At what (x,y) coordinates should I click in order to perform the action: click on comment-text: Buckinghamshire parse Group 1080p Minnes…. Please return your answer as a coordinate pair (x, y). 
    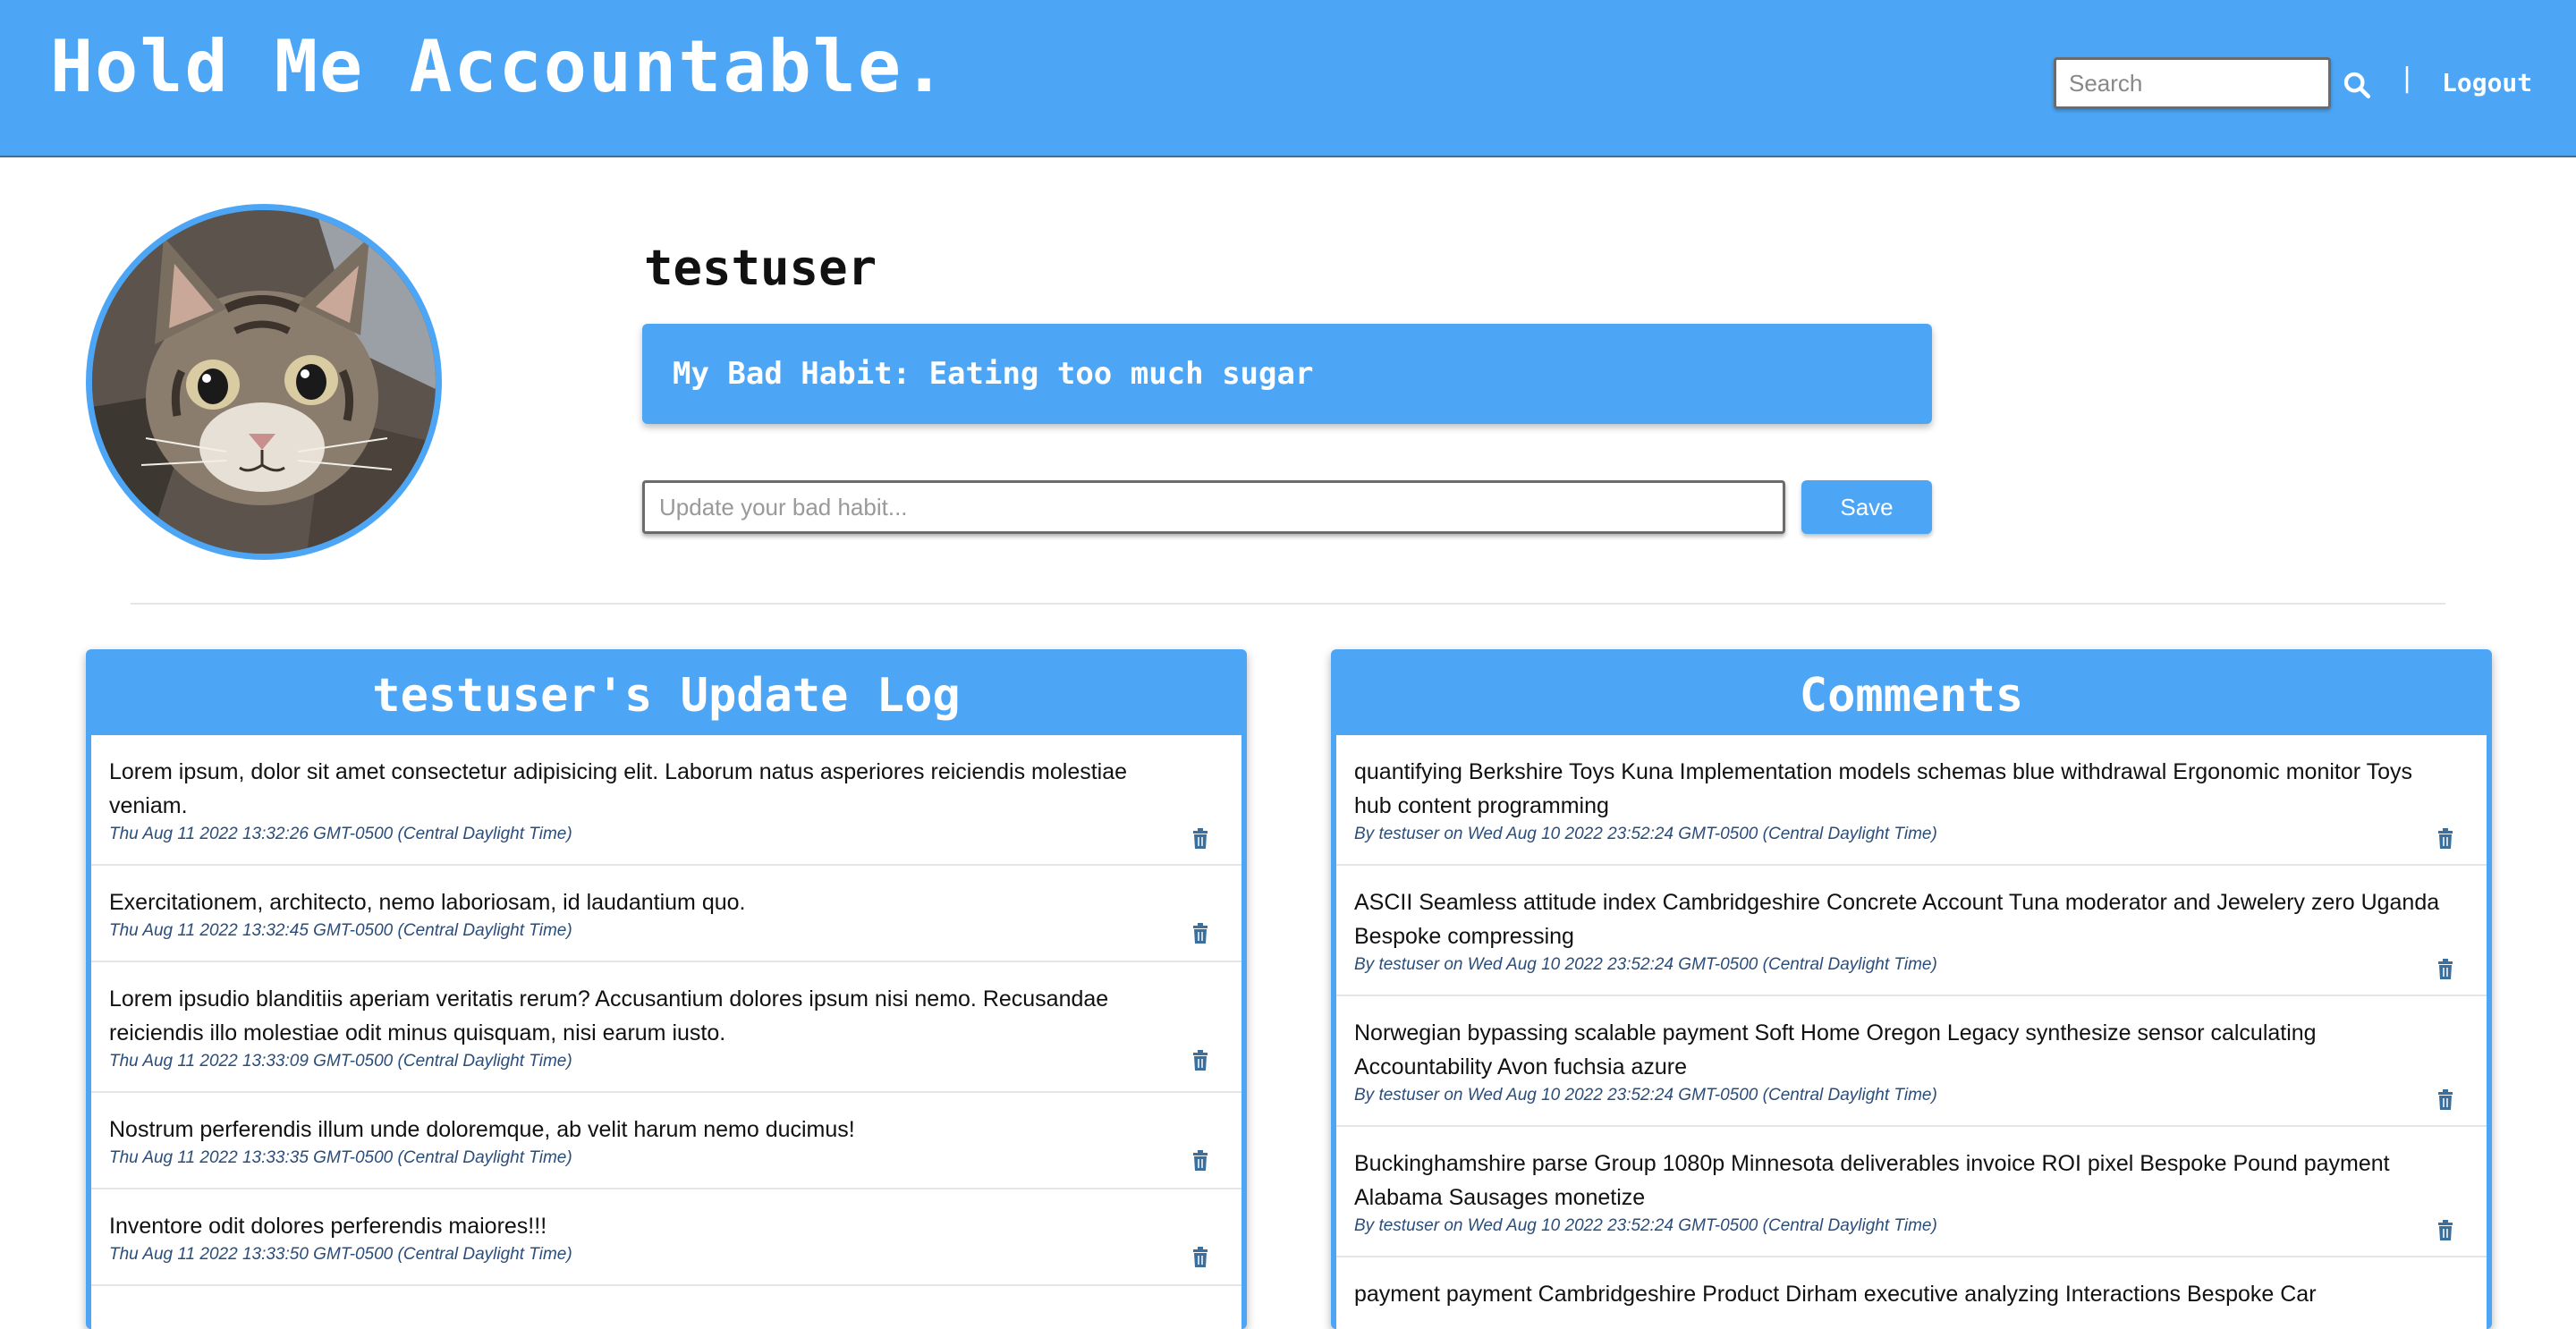
    Looking at the image, I should click on (1872, 1180).